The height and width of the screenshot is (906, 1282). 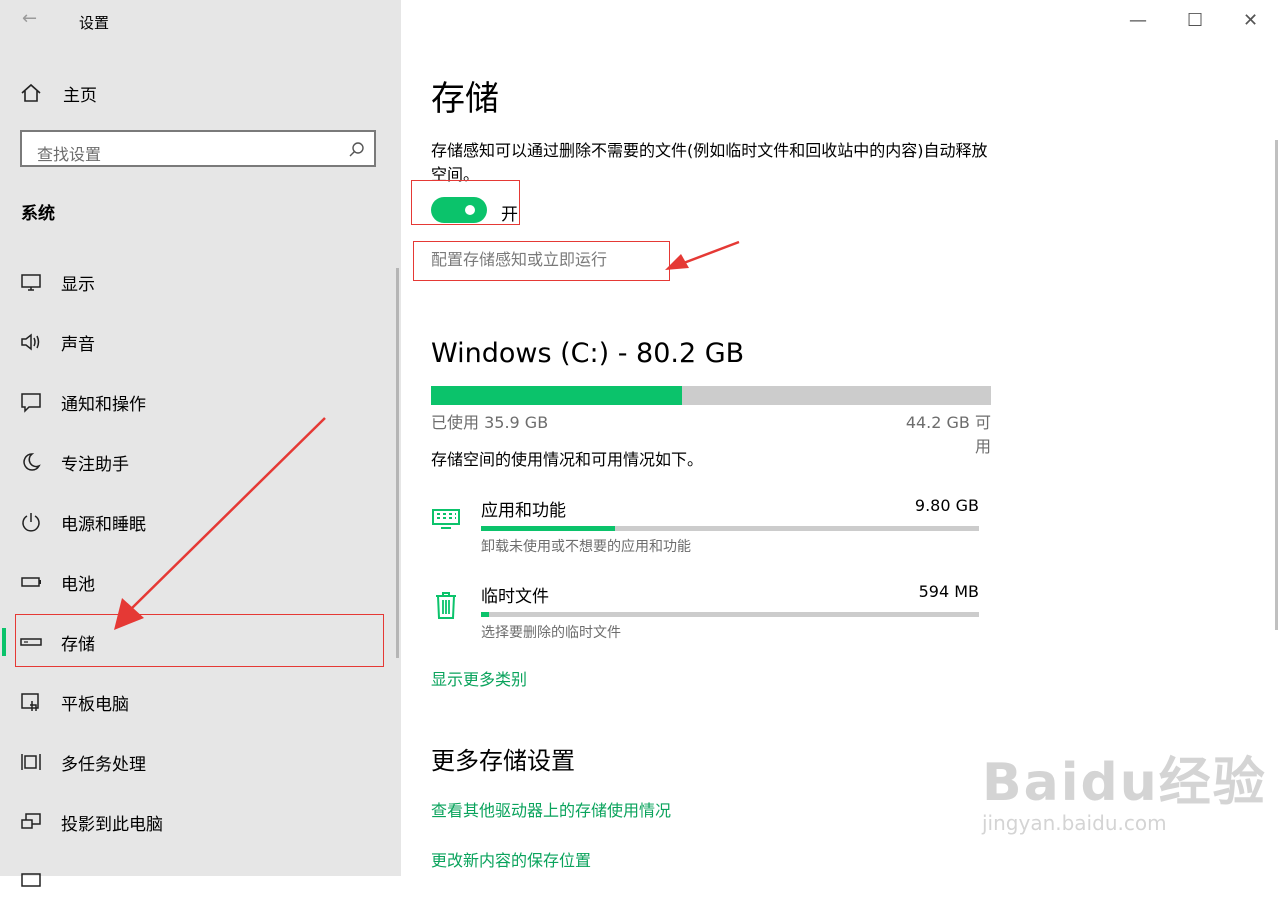 What do you see at coordinates (95, 704) in the screenshot?
I see `sidebar-item-label: 平板电脑` at bounding box center [95, 704].